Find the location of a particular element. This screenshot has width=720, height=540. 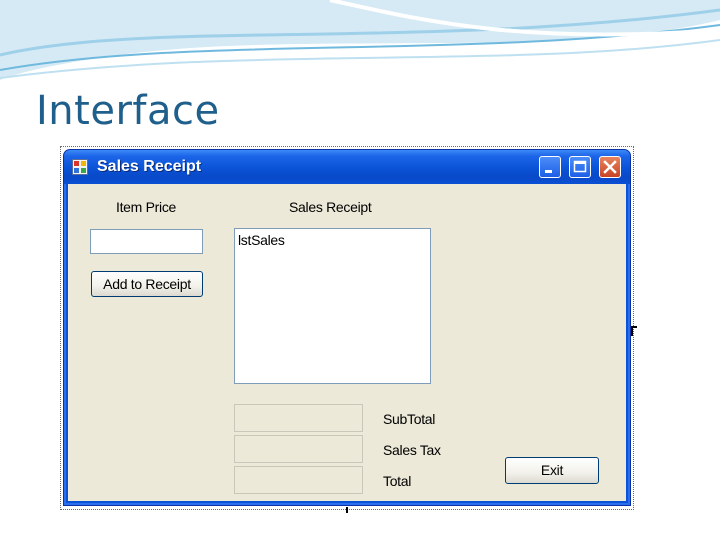

sales-tax-label: Sales Tax is located at coordinates (412, 450).